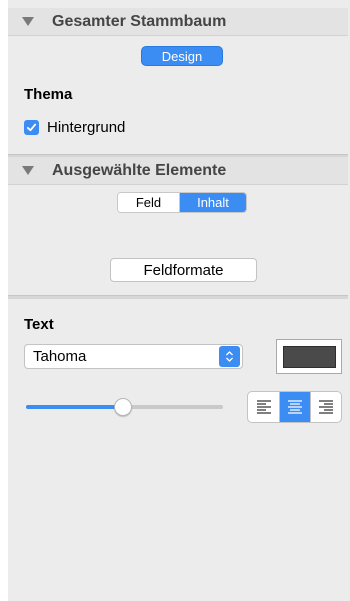 Image resolution: width=350 pixels, height=601 pixels. What do you see at coordinates (149, 202) in the screenshot?
I see `segment-feld: Feld` at bounding box center [149, 202].